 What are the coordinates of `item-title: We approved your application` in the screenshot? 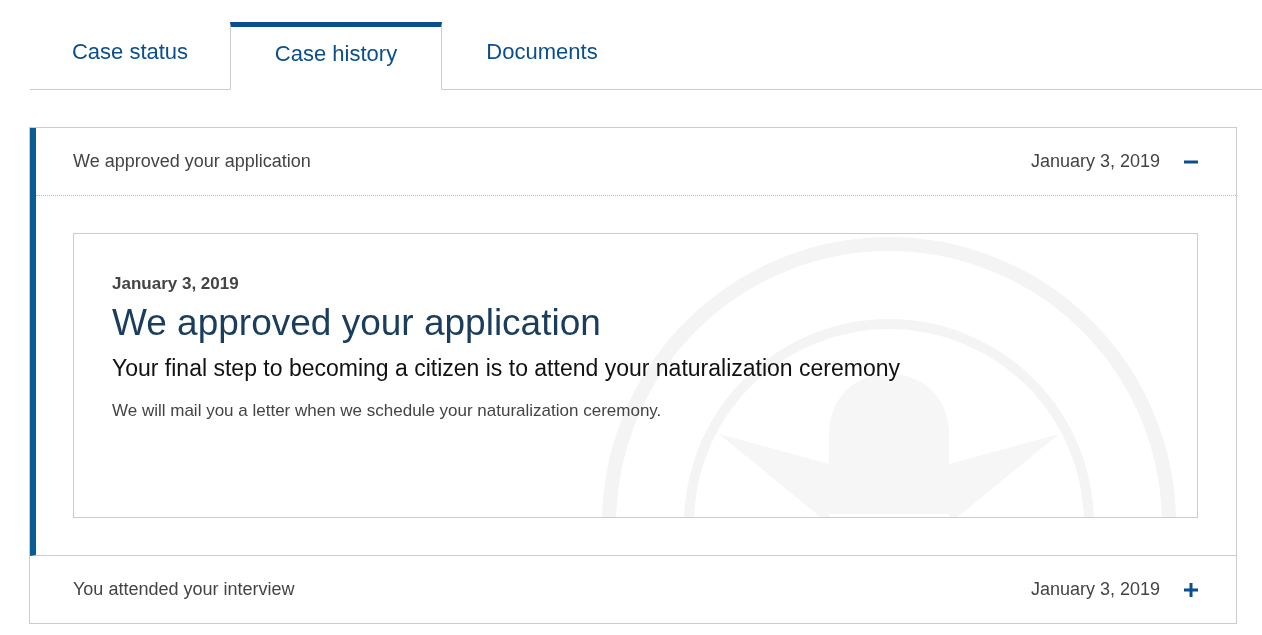 It's located at (192, 161).